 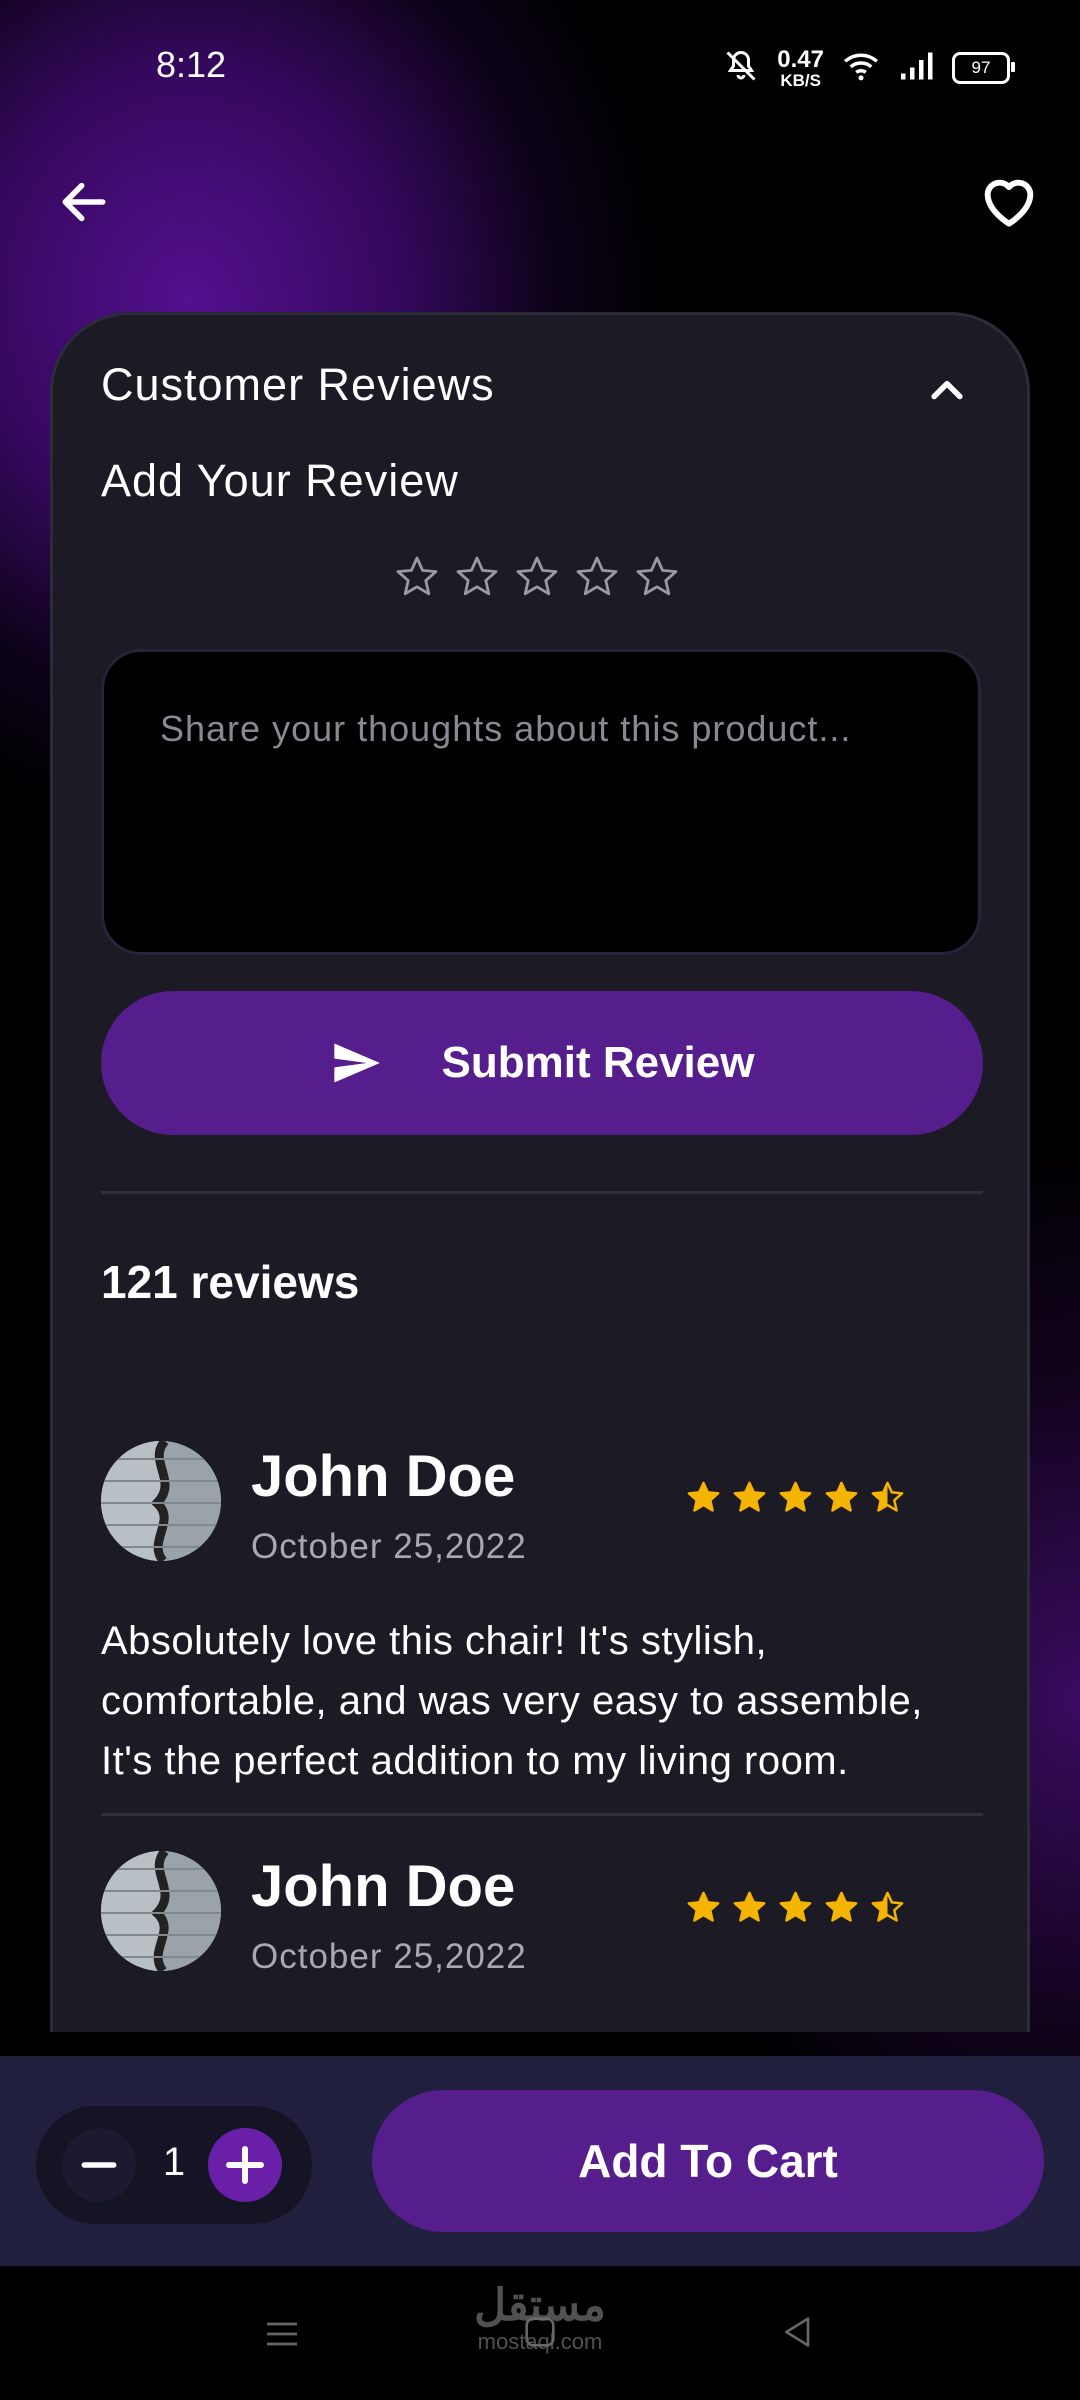 I want to click on reviews-count: 121 reviews, so click(x=230, y=1282).